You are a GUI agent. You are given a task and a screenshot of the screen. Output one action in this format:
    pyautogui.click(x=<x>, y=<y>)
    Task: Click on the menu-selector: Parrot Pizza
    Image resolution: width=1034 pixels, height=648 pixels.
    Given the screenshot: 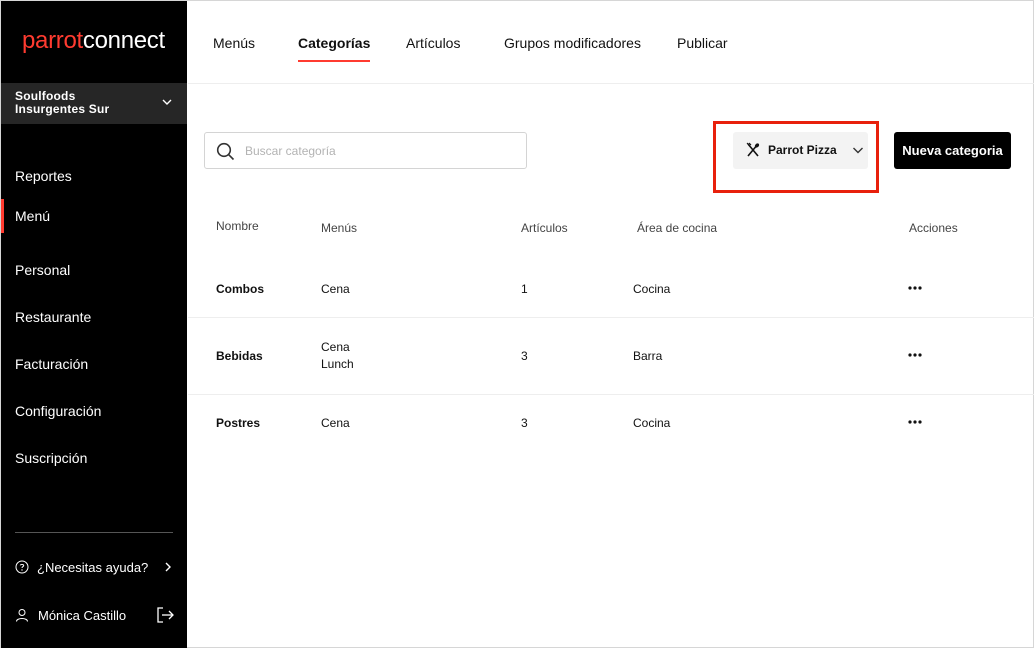 What is the action you would take?
    pyautogui.click(x=800, y=150)
    